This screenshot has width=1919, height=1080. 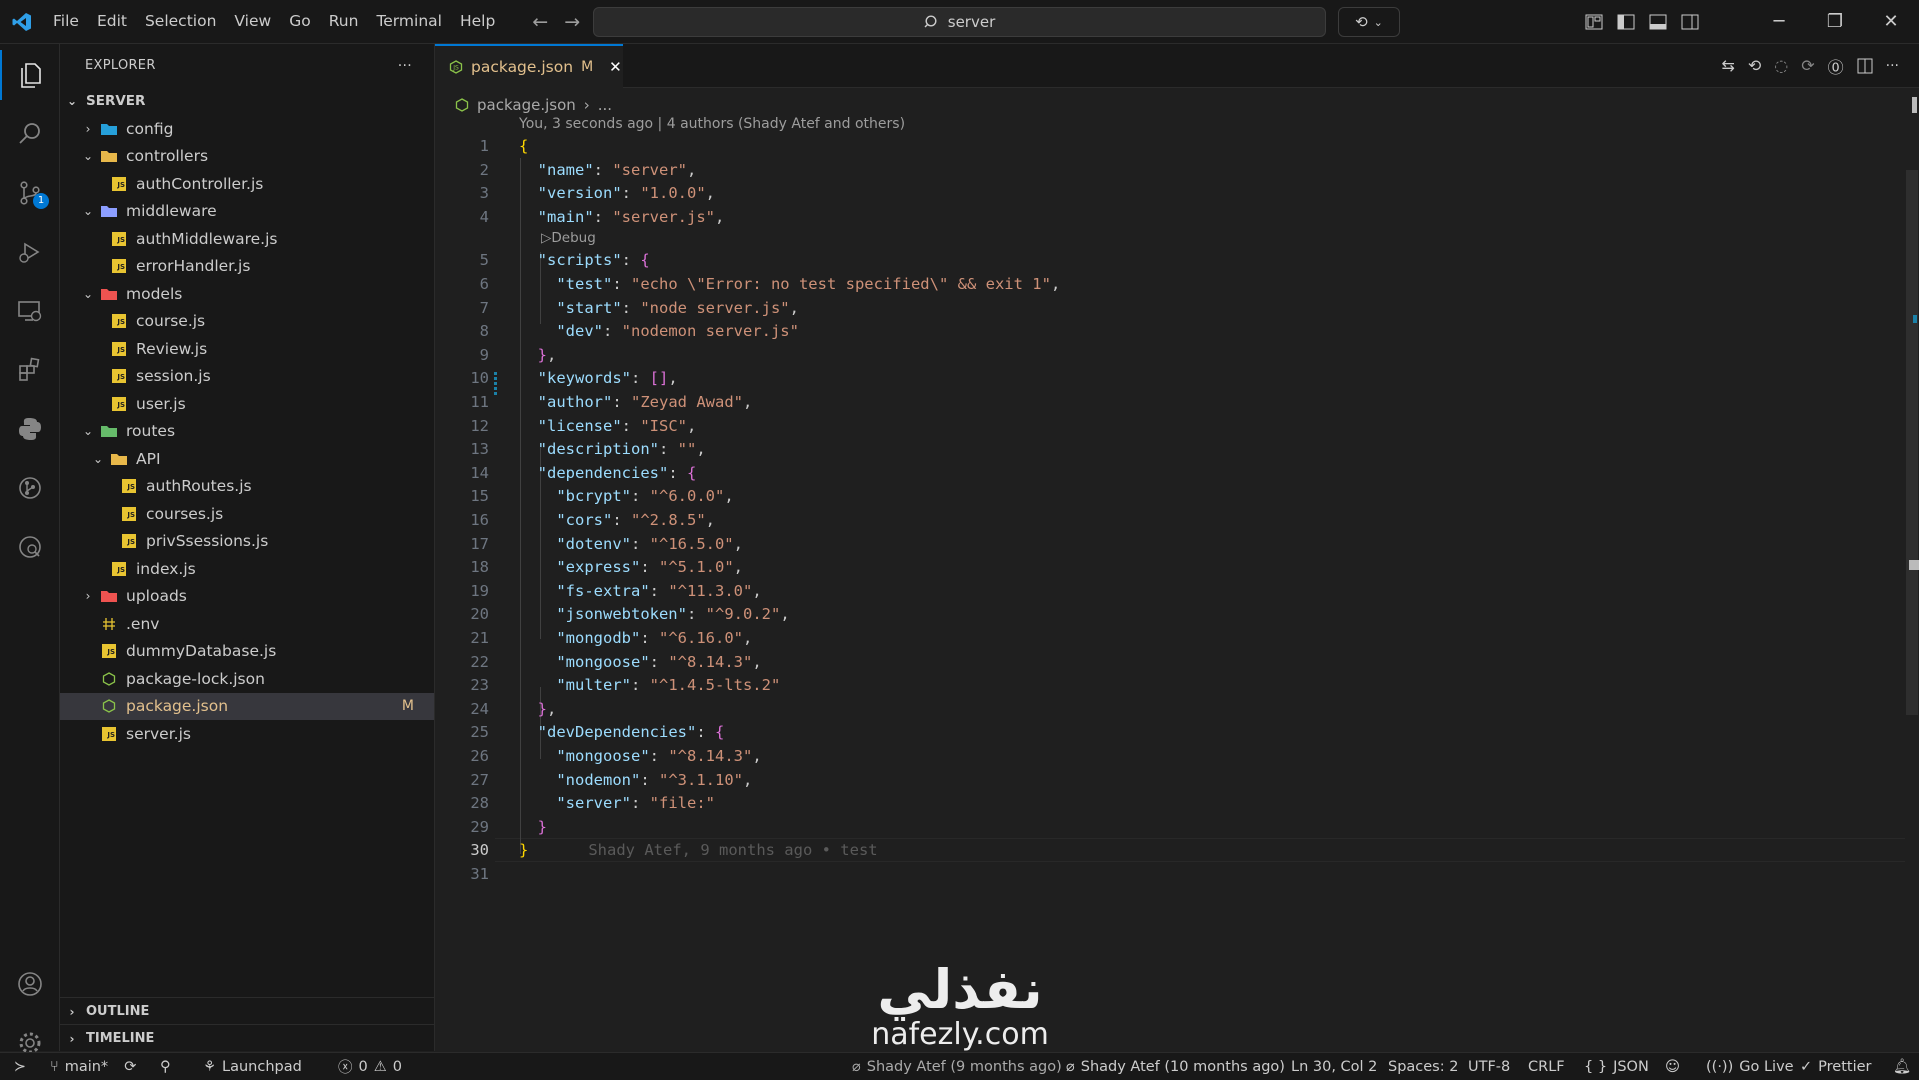 I want to click on back-arrow-icon: ←, so click(x=540, y=22).